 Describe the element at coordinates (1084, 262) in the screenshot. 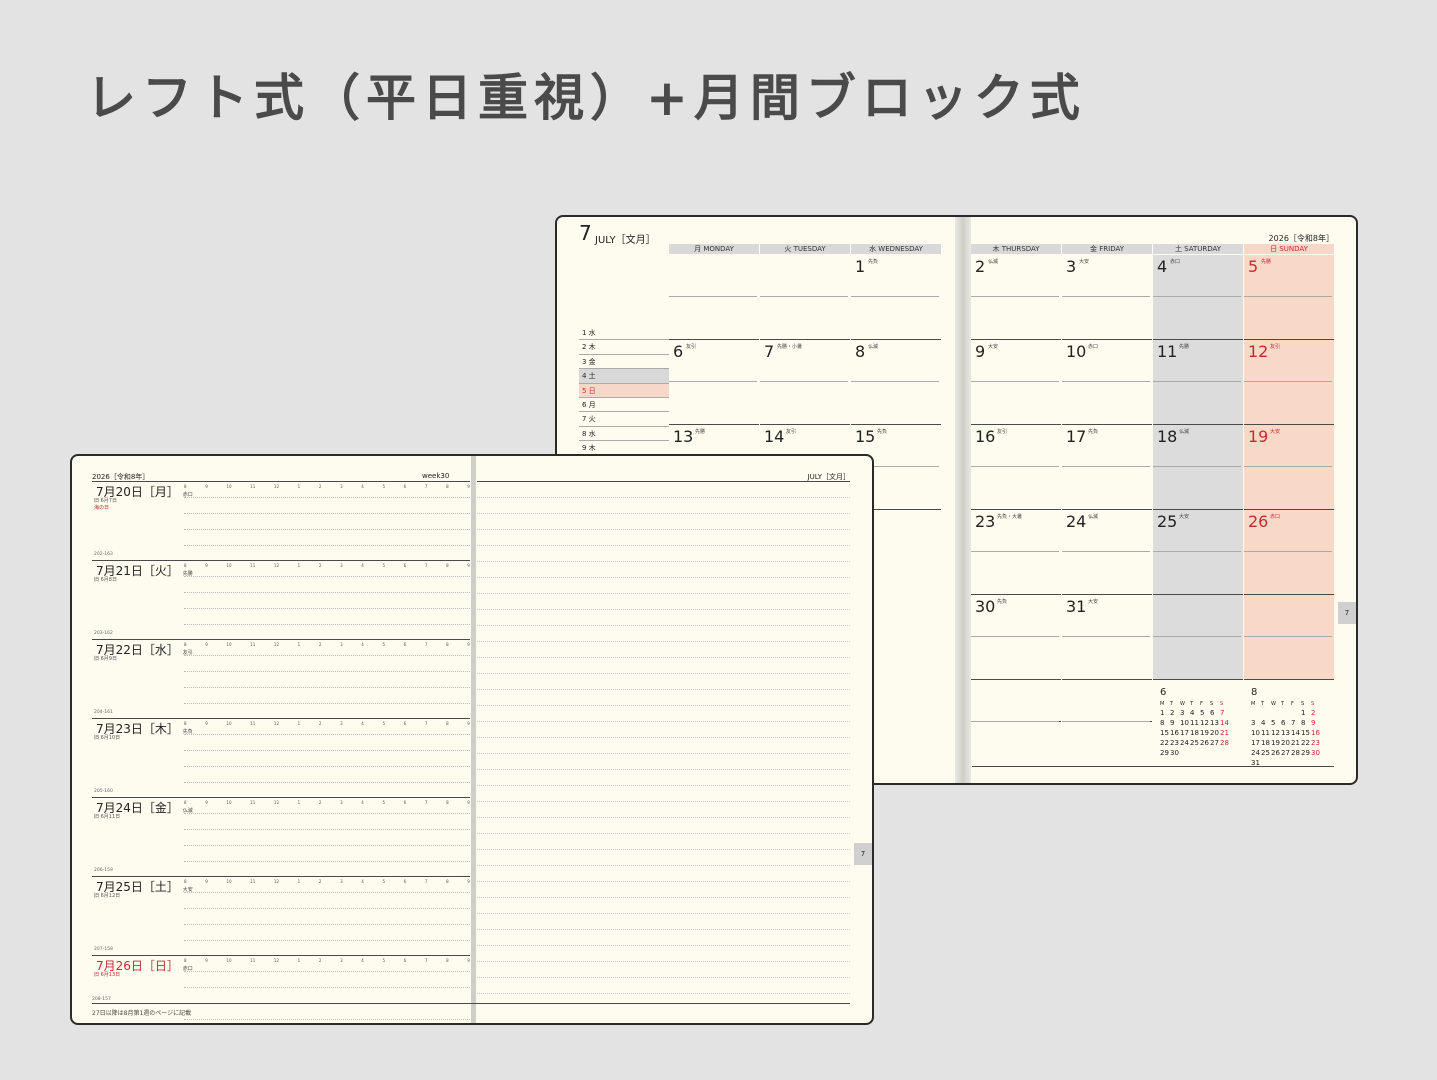

I see `rokuyo-label: 大安` at that location.